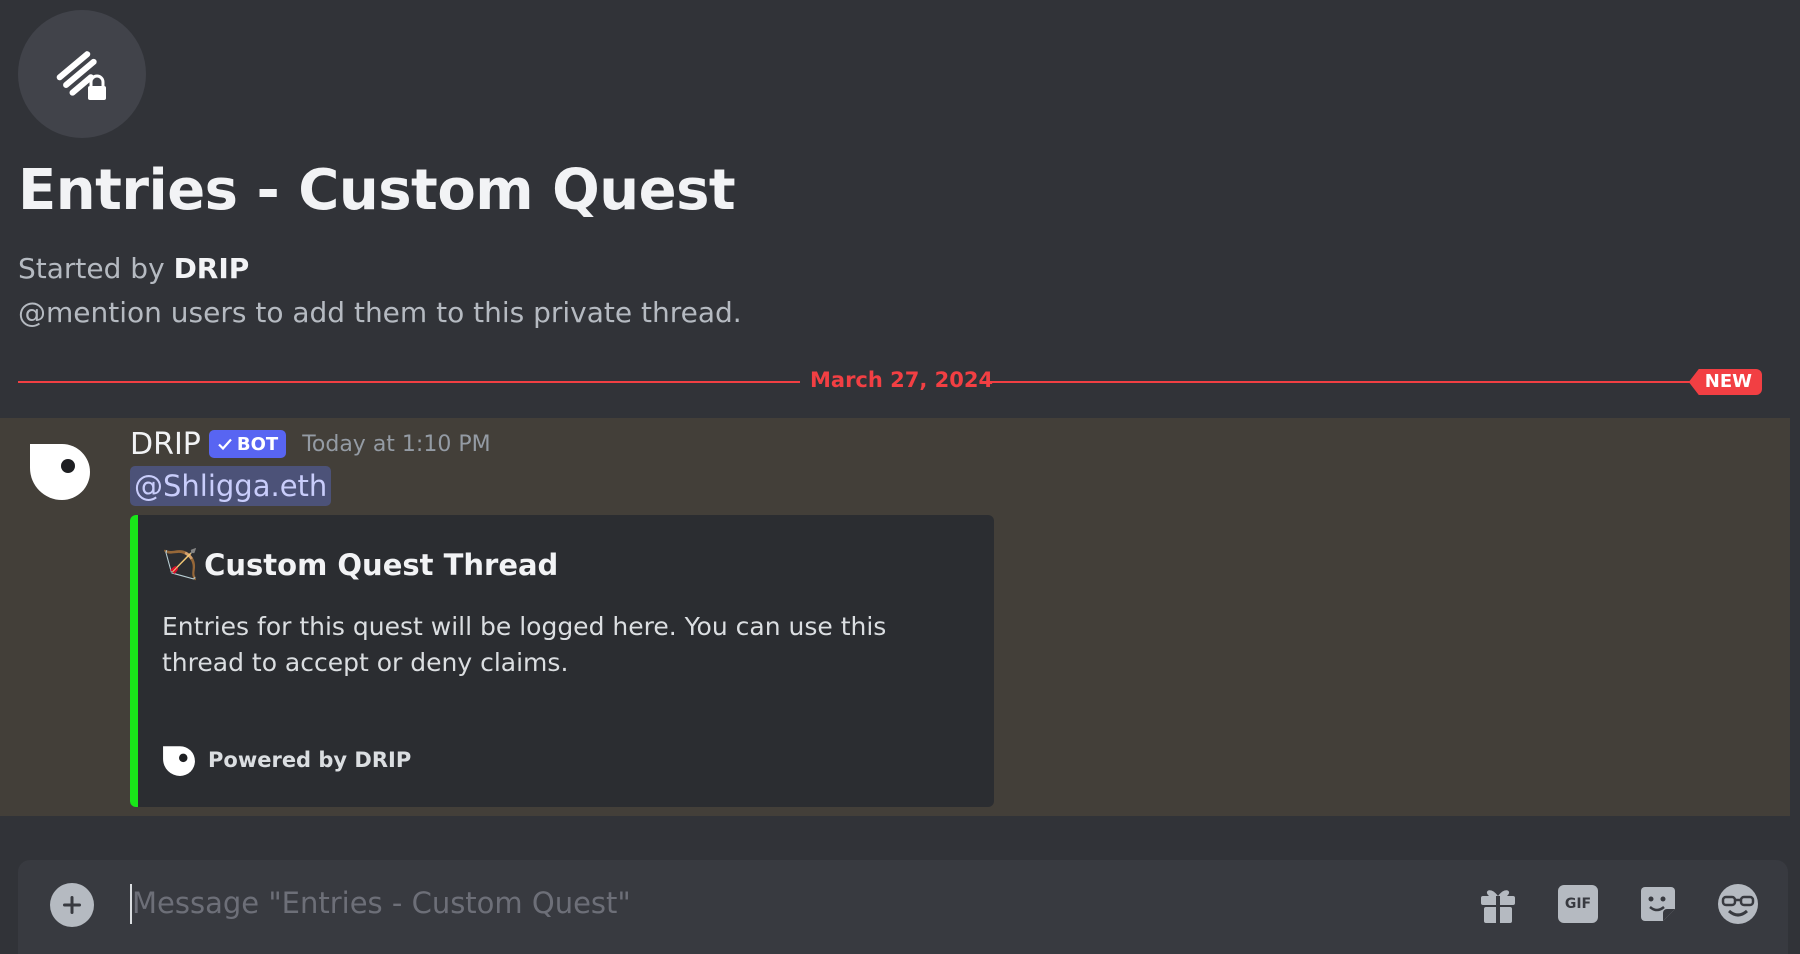  I want to click on gif-icon: GIF, so click(1578, 904).